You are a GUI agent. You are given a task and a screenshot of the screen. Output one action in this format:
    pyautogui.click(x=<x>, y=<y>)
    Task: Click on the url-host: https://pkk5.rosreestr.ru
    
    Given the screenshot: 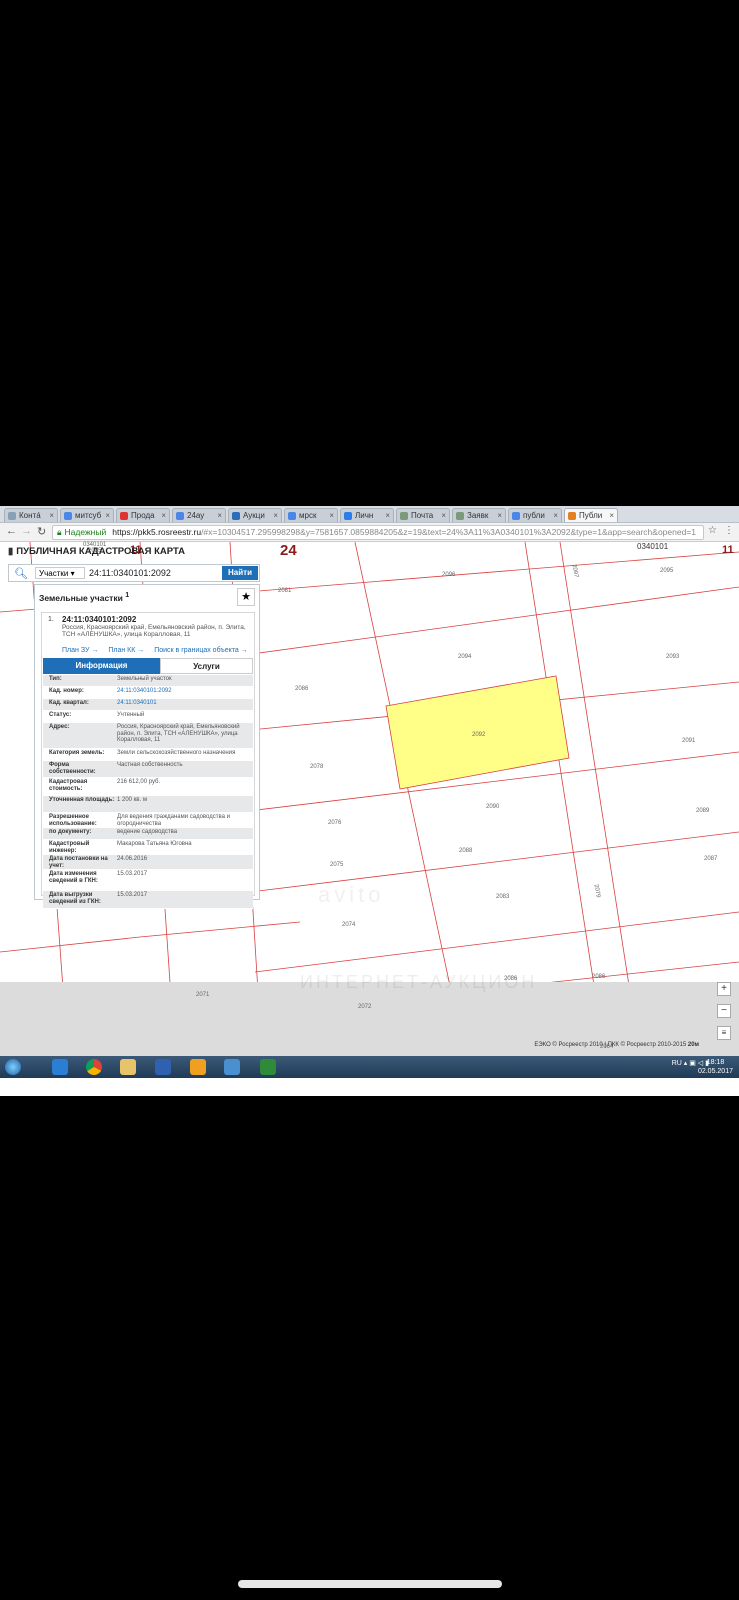 What is the action you would take?
    pyautogui.click(x=157, y=532)
    